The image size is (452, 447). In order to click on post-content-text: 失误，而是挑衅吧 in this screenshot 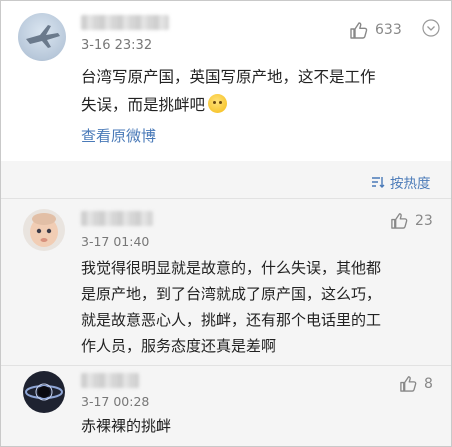, I will do `click(143, 105)`.